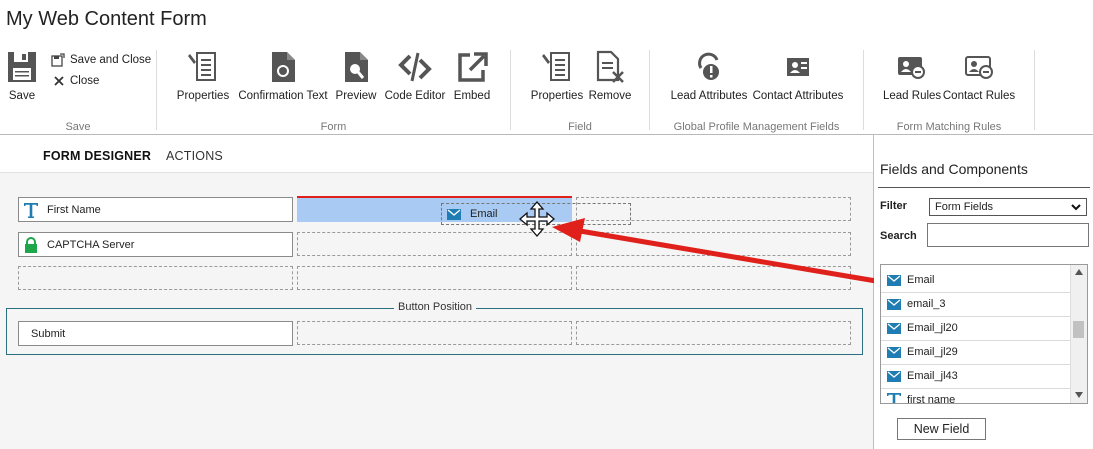 The width and height of the screenshot is (1093, 449). I want to click on lead-alert-icon, so click(708, 66).